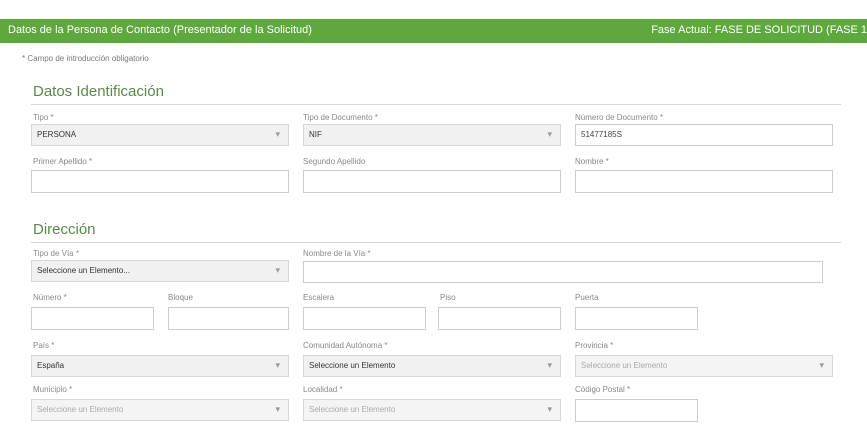  Describe the element at coordinates (603, 389) in the screenshot. I see `codigo-postal-label: Código Postal *` at that location.